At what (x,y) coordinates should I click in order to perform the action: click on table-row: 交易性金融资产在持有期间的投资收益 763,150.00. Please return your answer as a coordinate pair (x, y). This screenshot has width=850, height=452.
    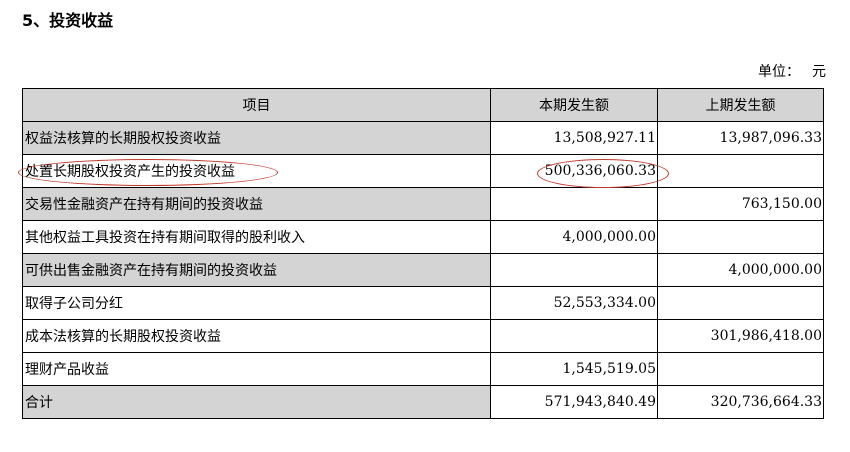
    Looking at the image, I should click on (423, 204).